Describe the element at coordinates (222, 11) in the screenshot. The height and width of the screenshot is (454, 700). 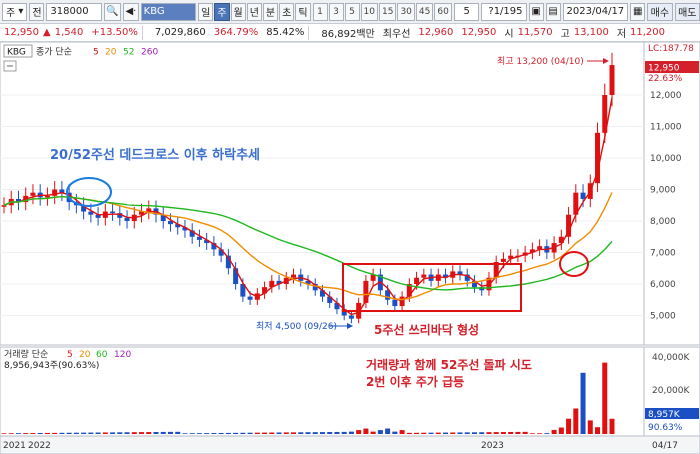
I see `period-tab: 주` at that location.